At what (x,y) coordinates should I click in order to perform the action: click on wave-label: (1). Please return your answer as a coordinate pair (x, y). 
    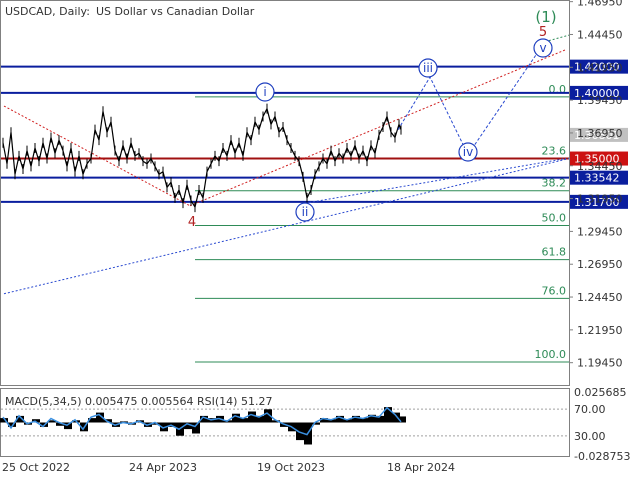
    Looking at the image, I should click on (545, 17).